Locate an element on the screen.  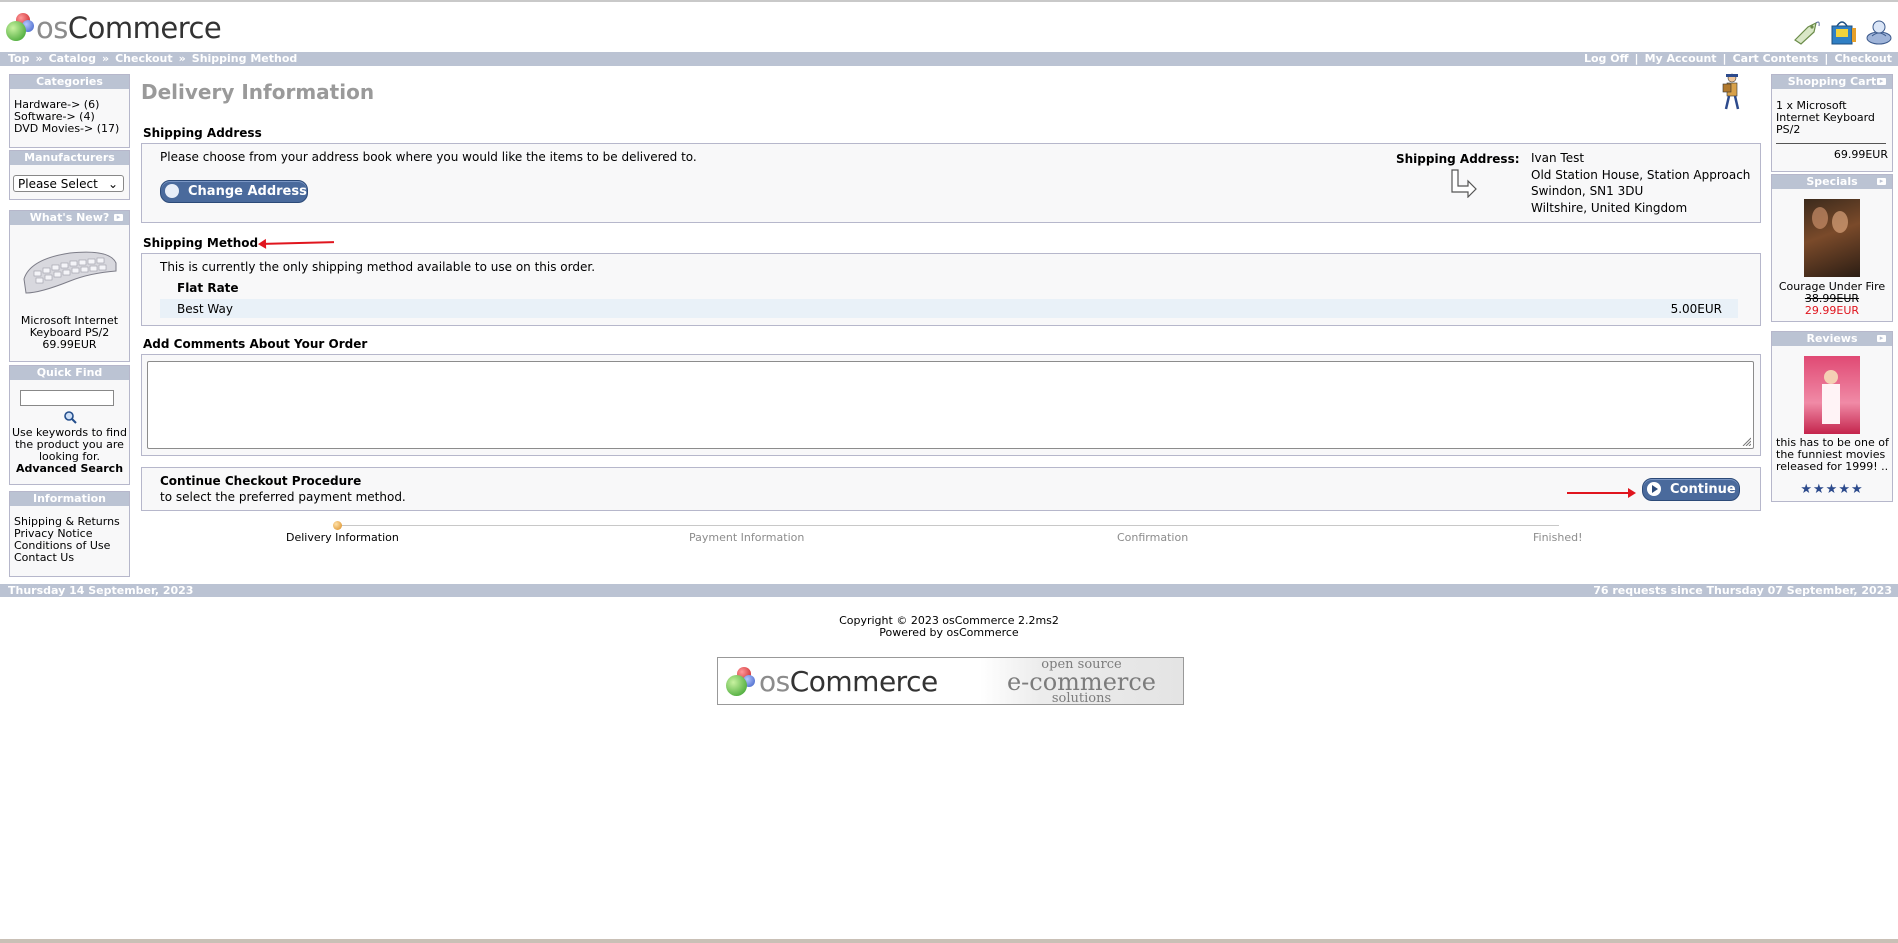
advanced-search-link: Advanced Search is located at coordinates (69, 469).